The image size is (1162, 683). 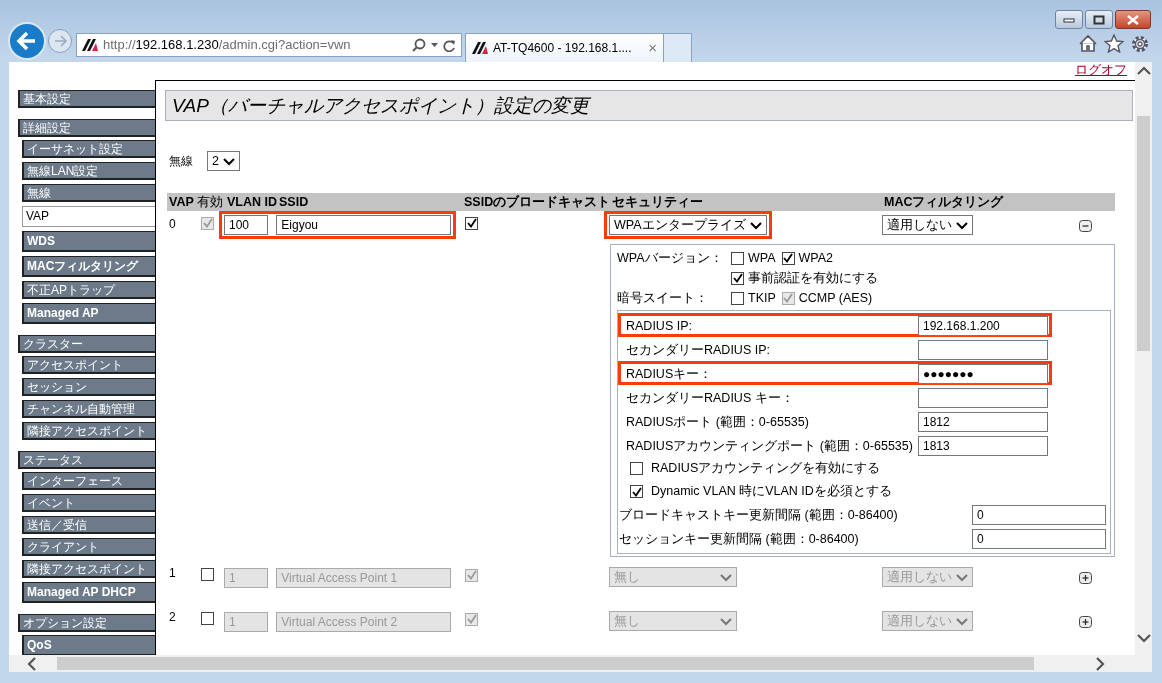 I want to click on arrow-right-icon, so click(x=60, y=41).